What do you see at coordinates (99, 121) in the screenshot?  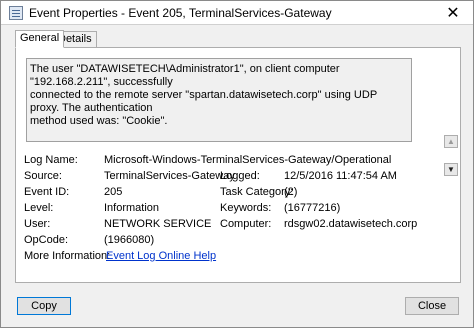 I see `description-line: method used was: "Cookie".` at bounding box center [99, 121].